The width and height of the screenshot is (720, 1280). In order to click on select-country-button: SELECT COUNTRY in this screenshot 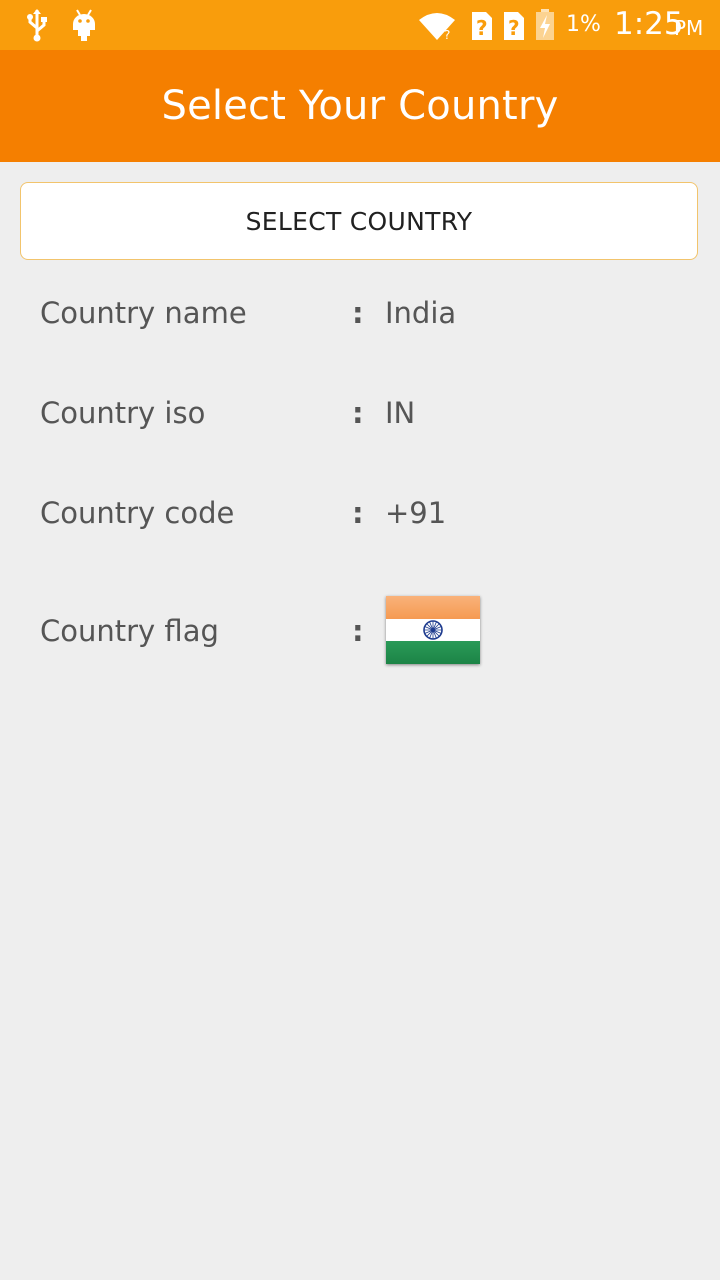, I will do `click(359, 221)`.